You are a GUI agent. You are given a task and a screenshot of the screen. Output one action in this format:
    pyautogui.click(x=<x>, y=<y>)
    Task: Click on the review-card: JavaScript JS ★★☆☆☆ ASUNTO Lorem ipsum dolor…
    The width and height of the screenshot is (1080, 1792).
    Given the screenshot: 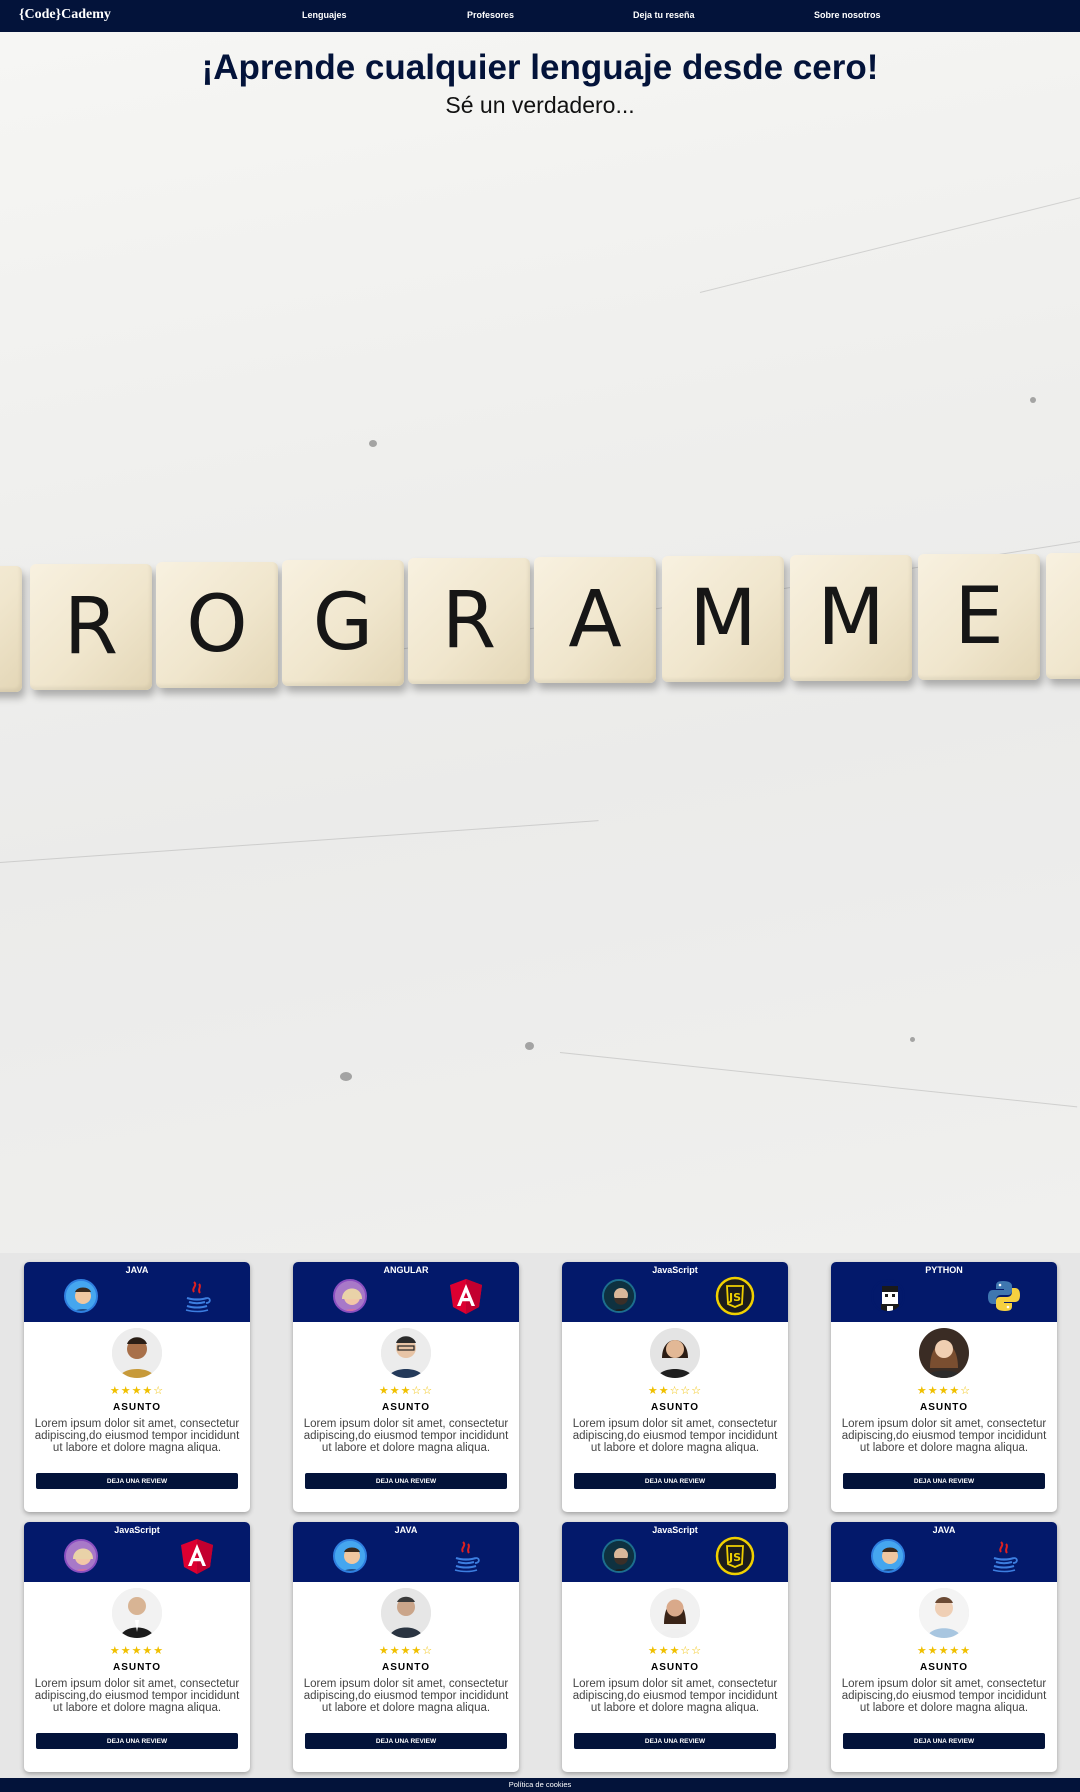 What is the action you would take?
    pyautogui.click(x=675, y=1387)
    